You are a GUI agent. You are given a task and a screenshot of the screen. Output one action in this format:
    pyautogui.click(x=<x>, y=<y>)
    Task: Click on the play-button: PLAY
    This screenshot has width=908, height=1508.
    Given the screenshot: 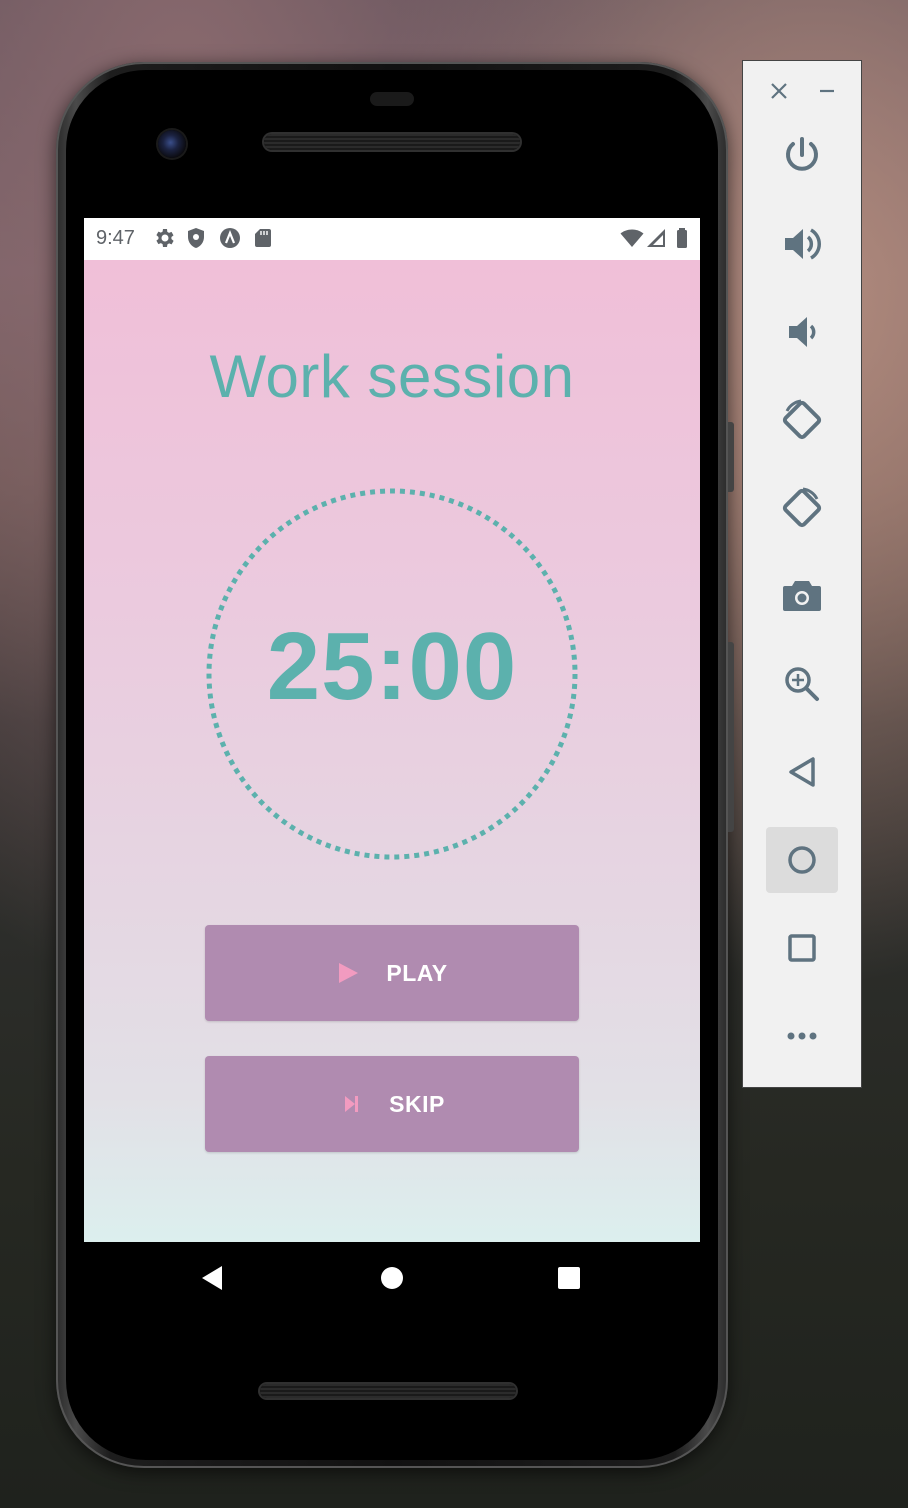 What is the action you would take?
    pyautogui.click(x=392, y=973)
    